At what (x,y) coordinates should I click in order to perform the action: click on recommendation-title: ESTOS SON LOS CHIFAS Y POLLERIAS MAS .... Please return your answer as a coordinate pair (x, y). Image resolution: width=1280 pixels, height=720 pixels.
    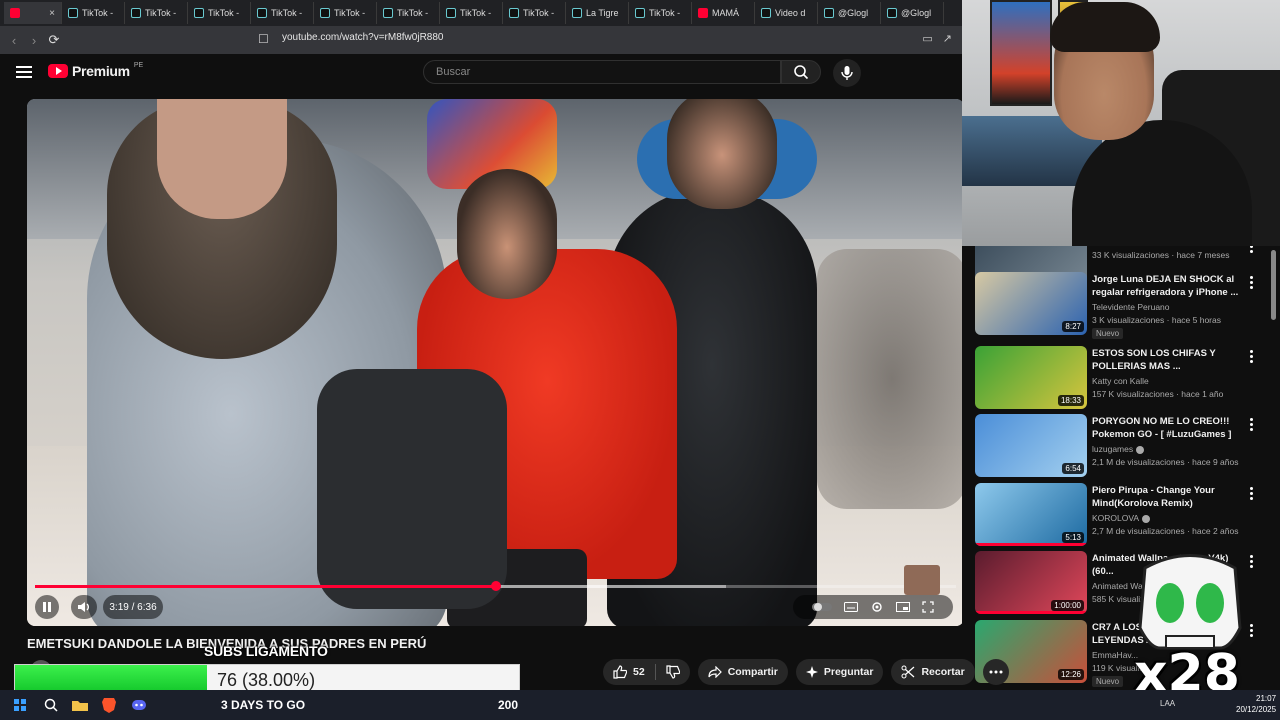
    Looking at the image, I should click on (1167, 360).